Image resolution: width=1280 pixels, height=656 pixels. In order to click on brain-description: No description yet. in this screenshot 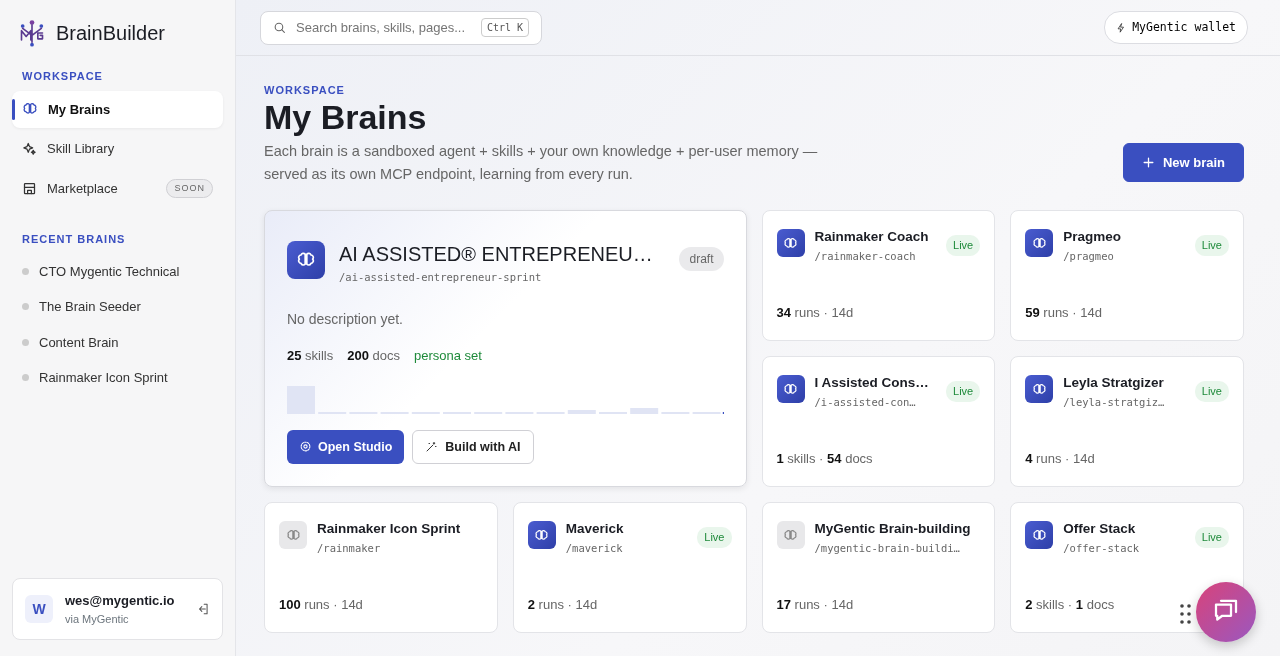, I will do `click(345, 319)`.